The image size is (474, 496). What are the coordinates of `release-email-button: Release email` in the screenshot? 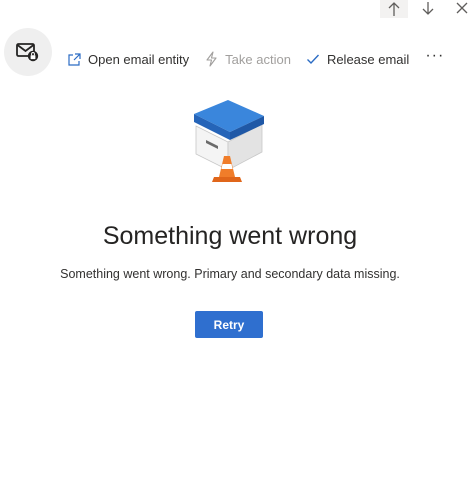 It's located at (357, 59).